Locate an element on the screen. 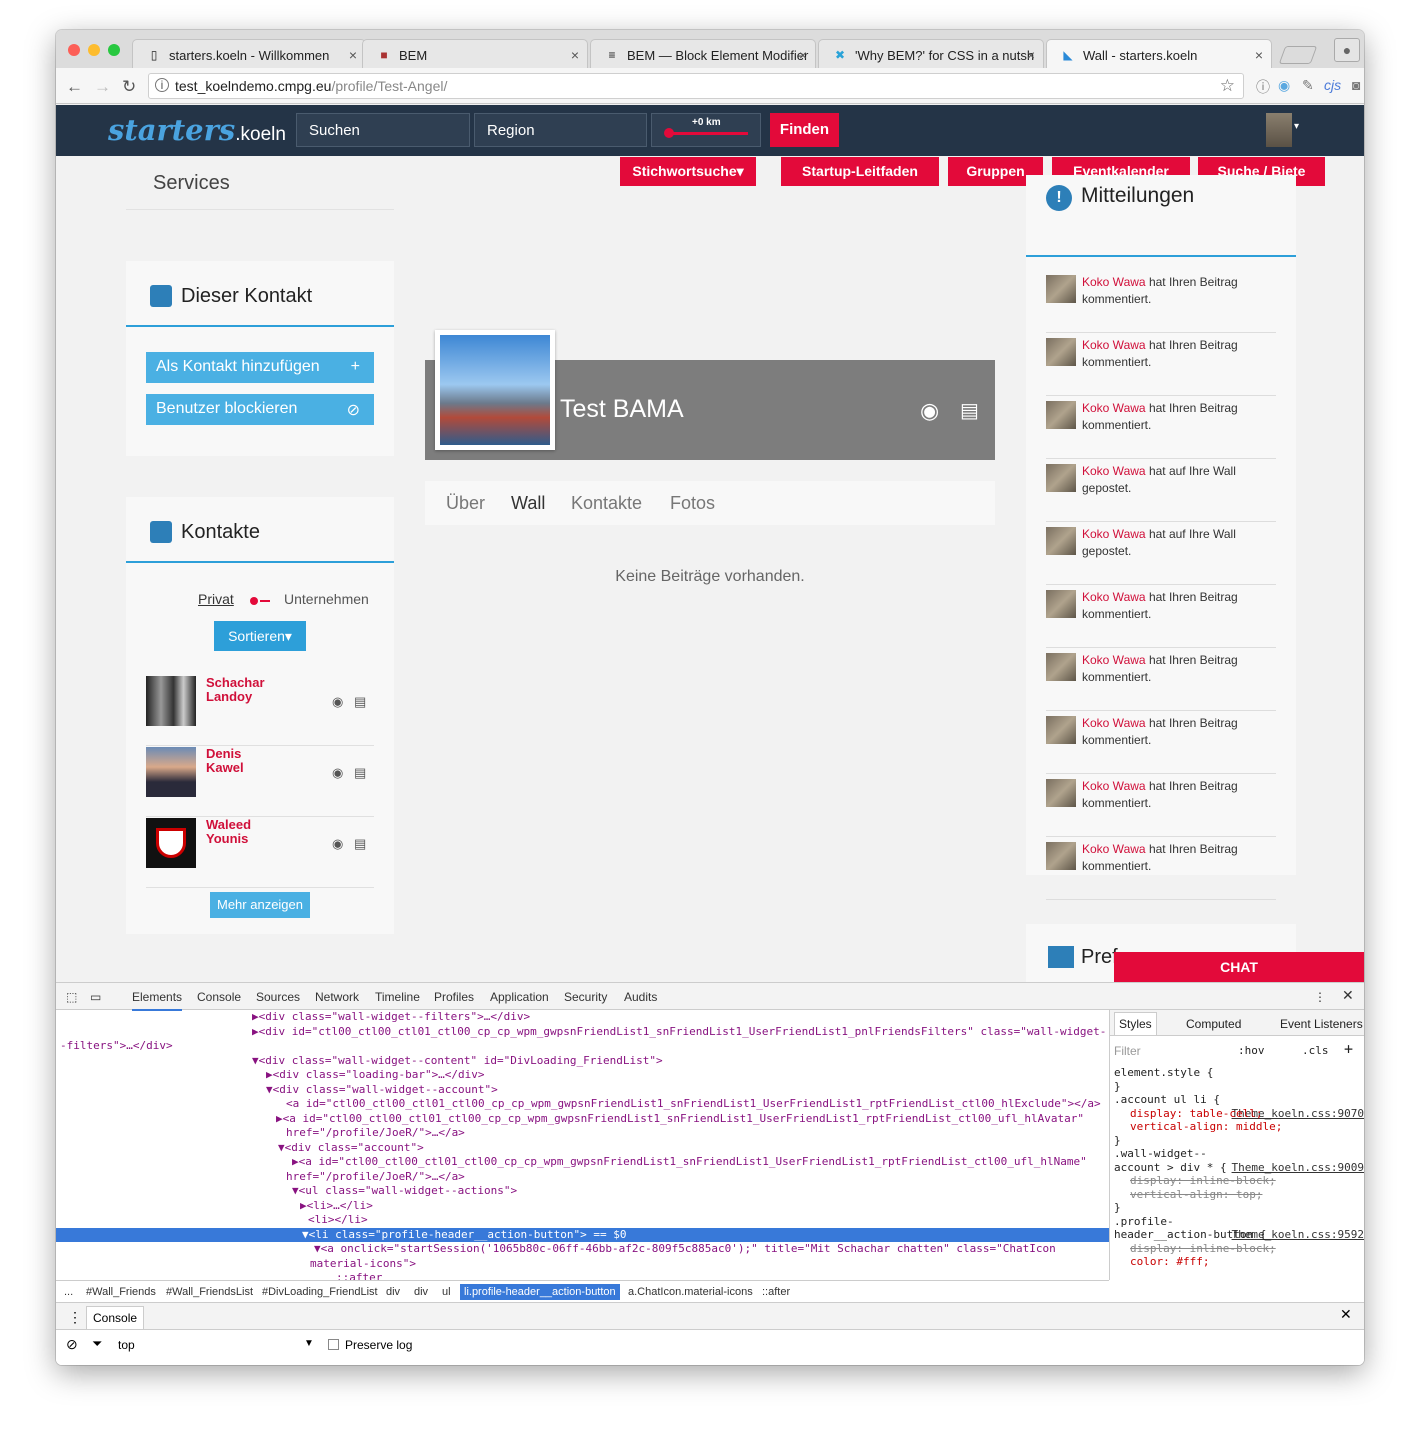  minimize-window-button is located at coordinates (94, 50).